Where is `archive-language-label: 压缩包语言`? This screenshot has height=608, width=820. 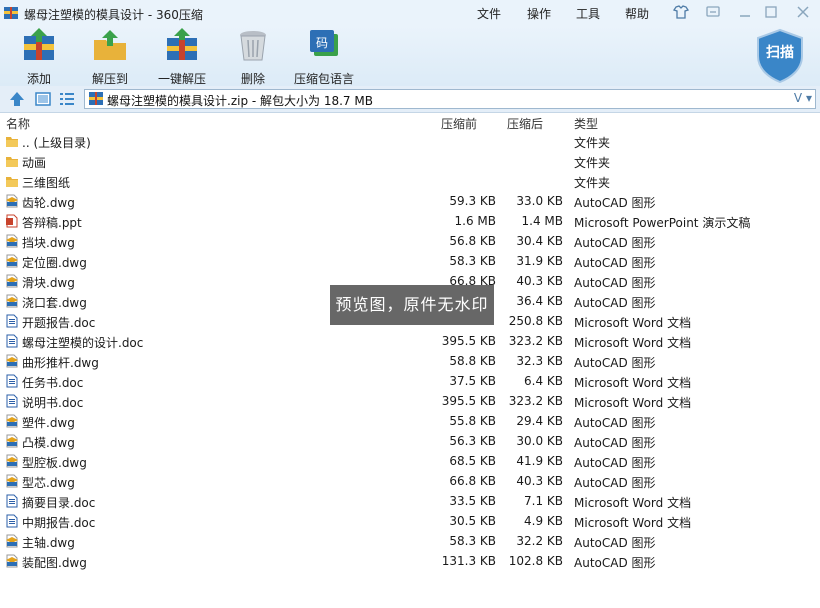
archive-language-label: 压缩包语言 is located at coordinates (323, 79).